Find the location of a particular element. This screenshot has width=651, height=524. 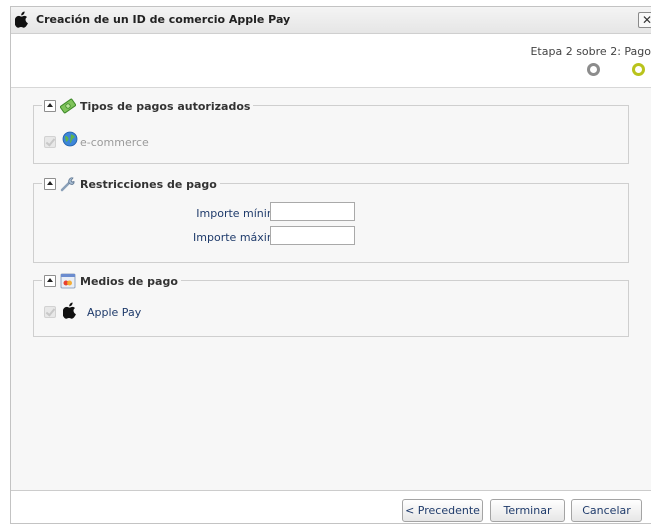

step-label: Etapa 2 sobre 2: Pago is located at coordinates (590, 51).